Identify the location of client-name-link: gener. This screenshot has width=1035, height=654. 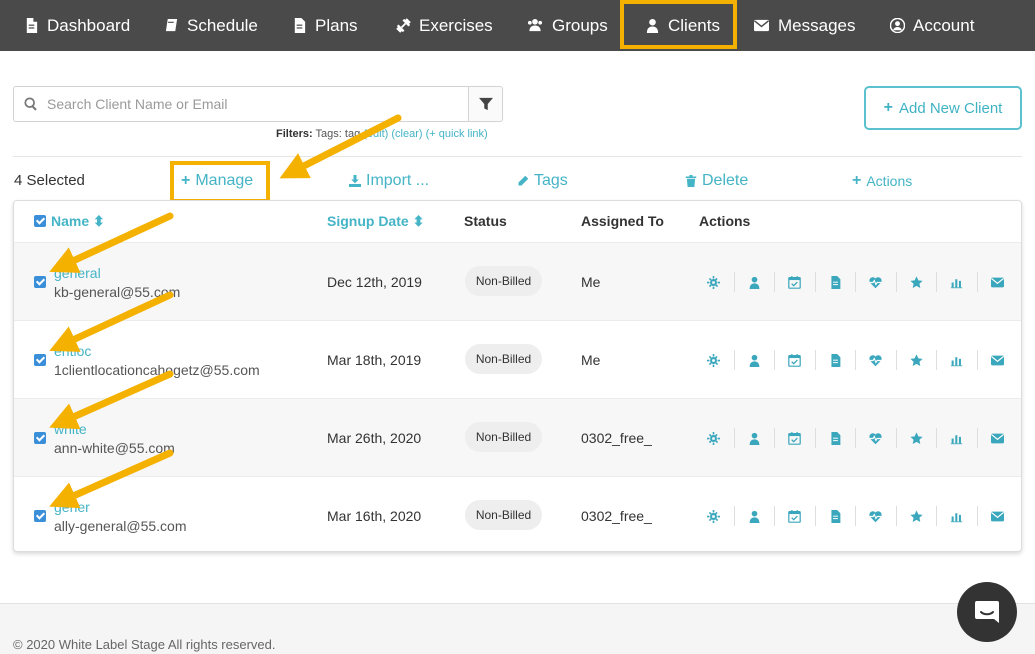
(72, 507).